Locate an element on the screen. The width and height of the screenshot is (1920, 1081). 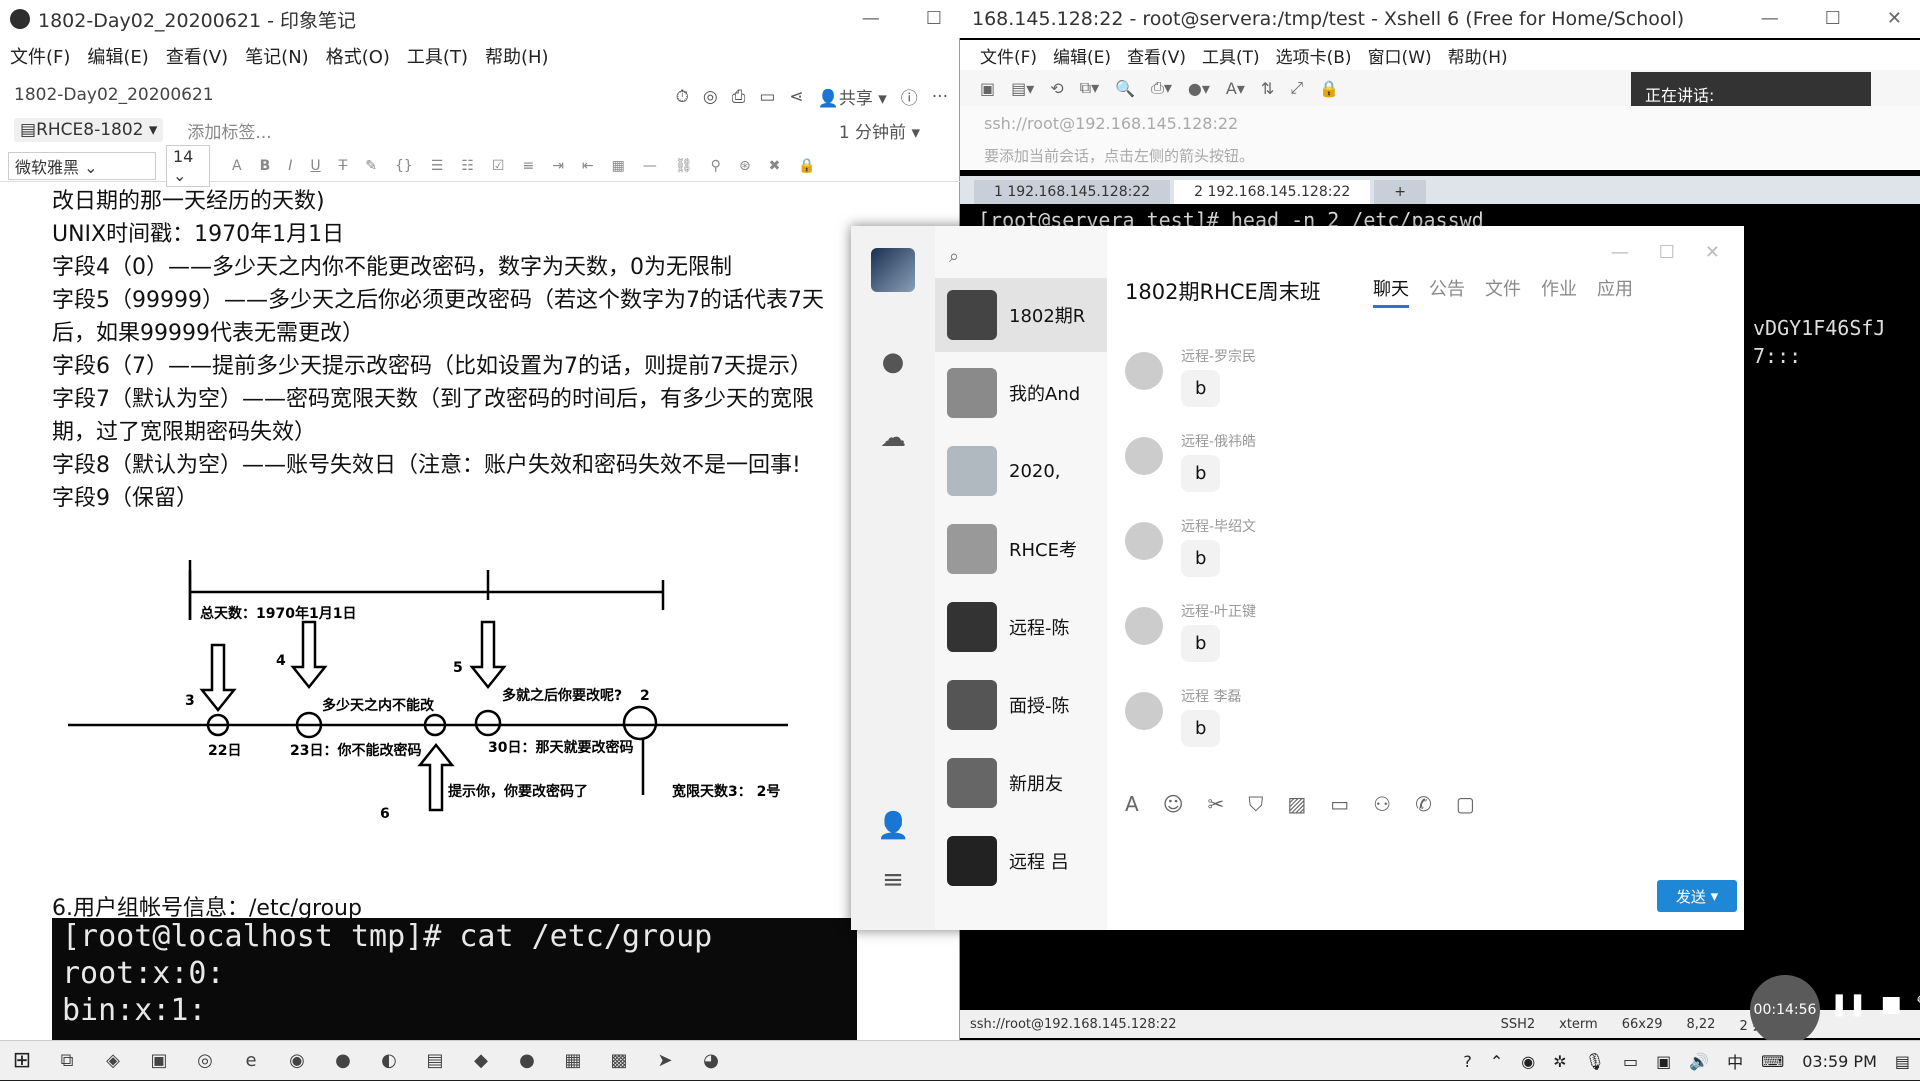
cloud-icon: ☁ is located at coordinates (893, 438).